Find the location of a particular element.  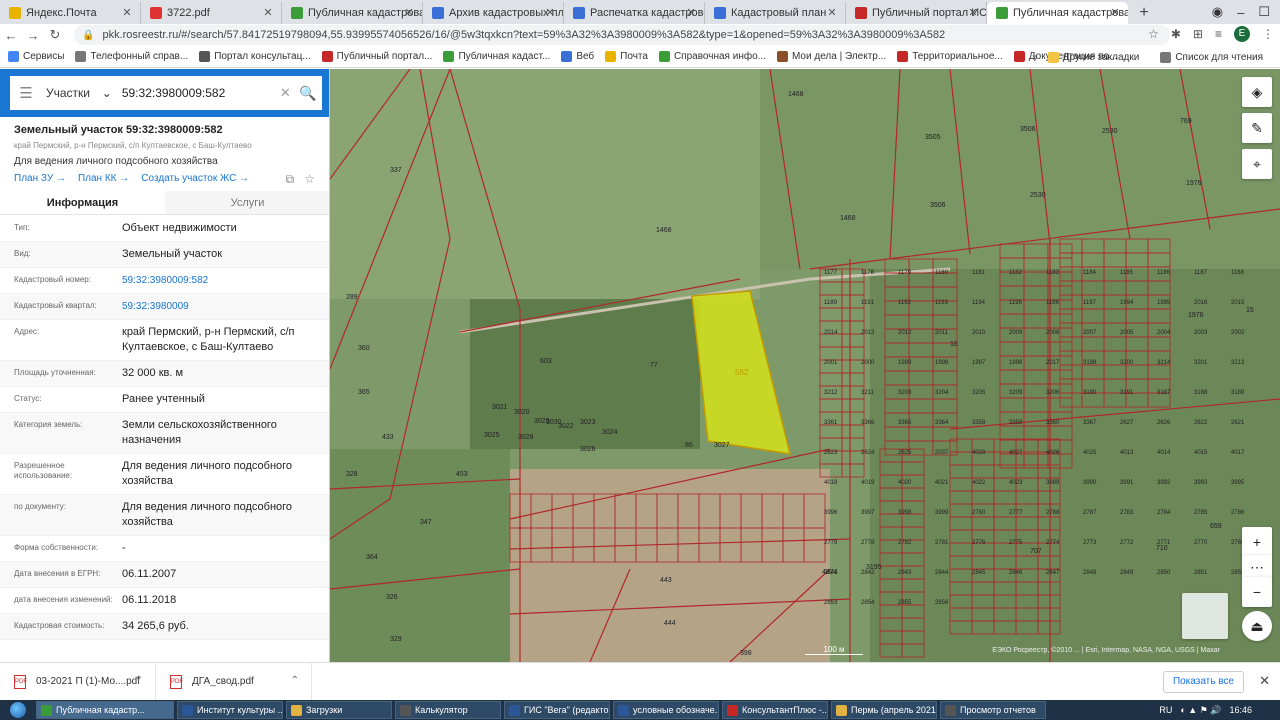

parcel-label: 1181 is located at coordinates (979, 273).